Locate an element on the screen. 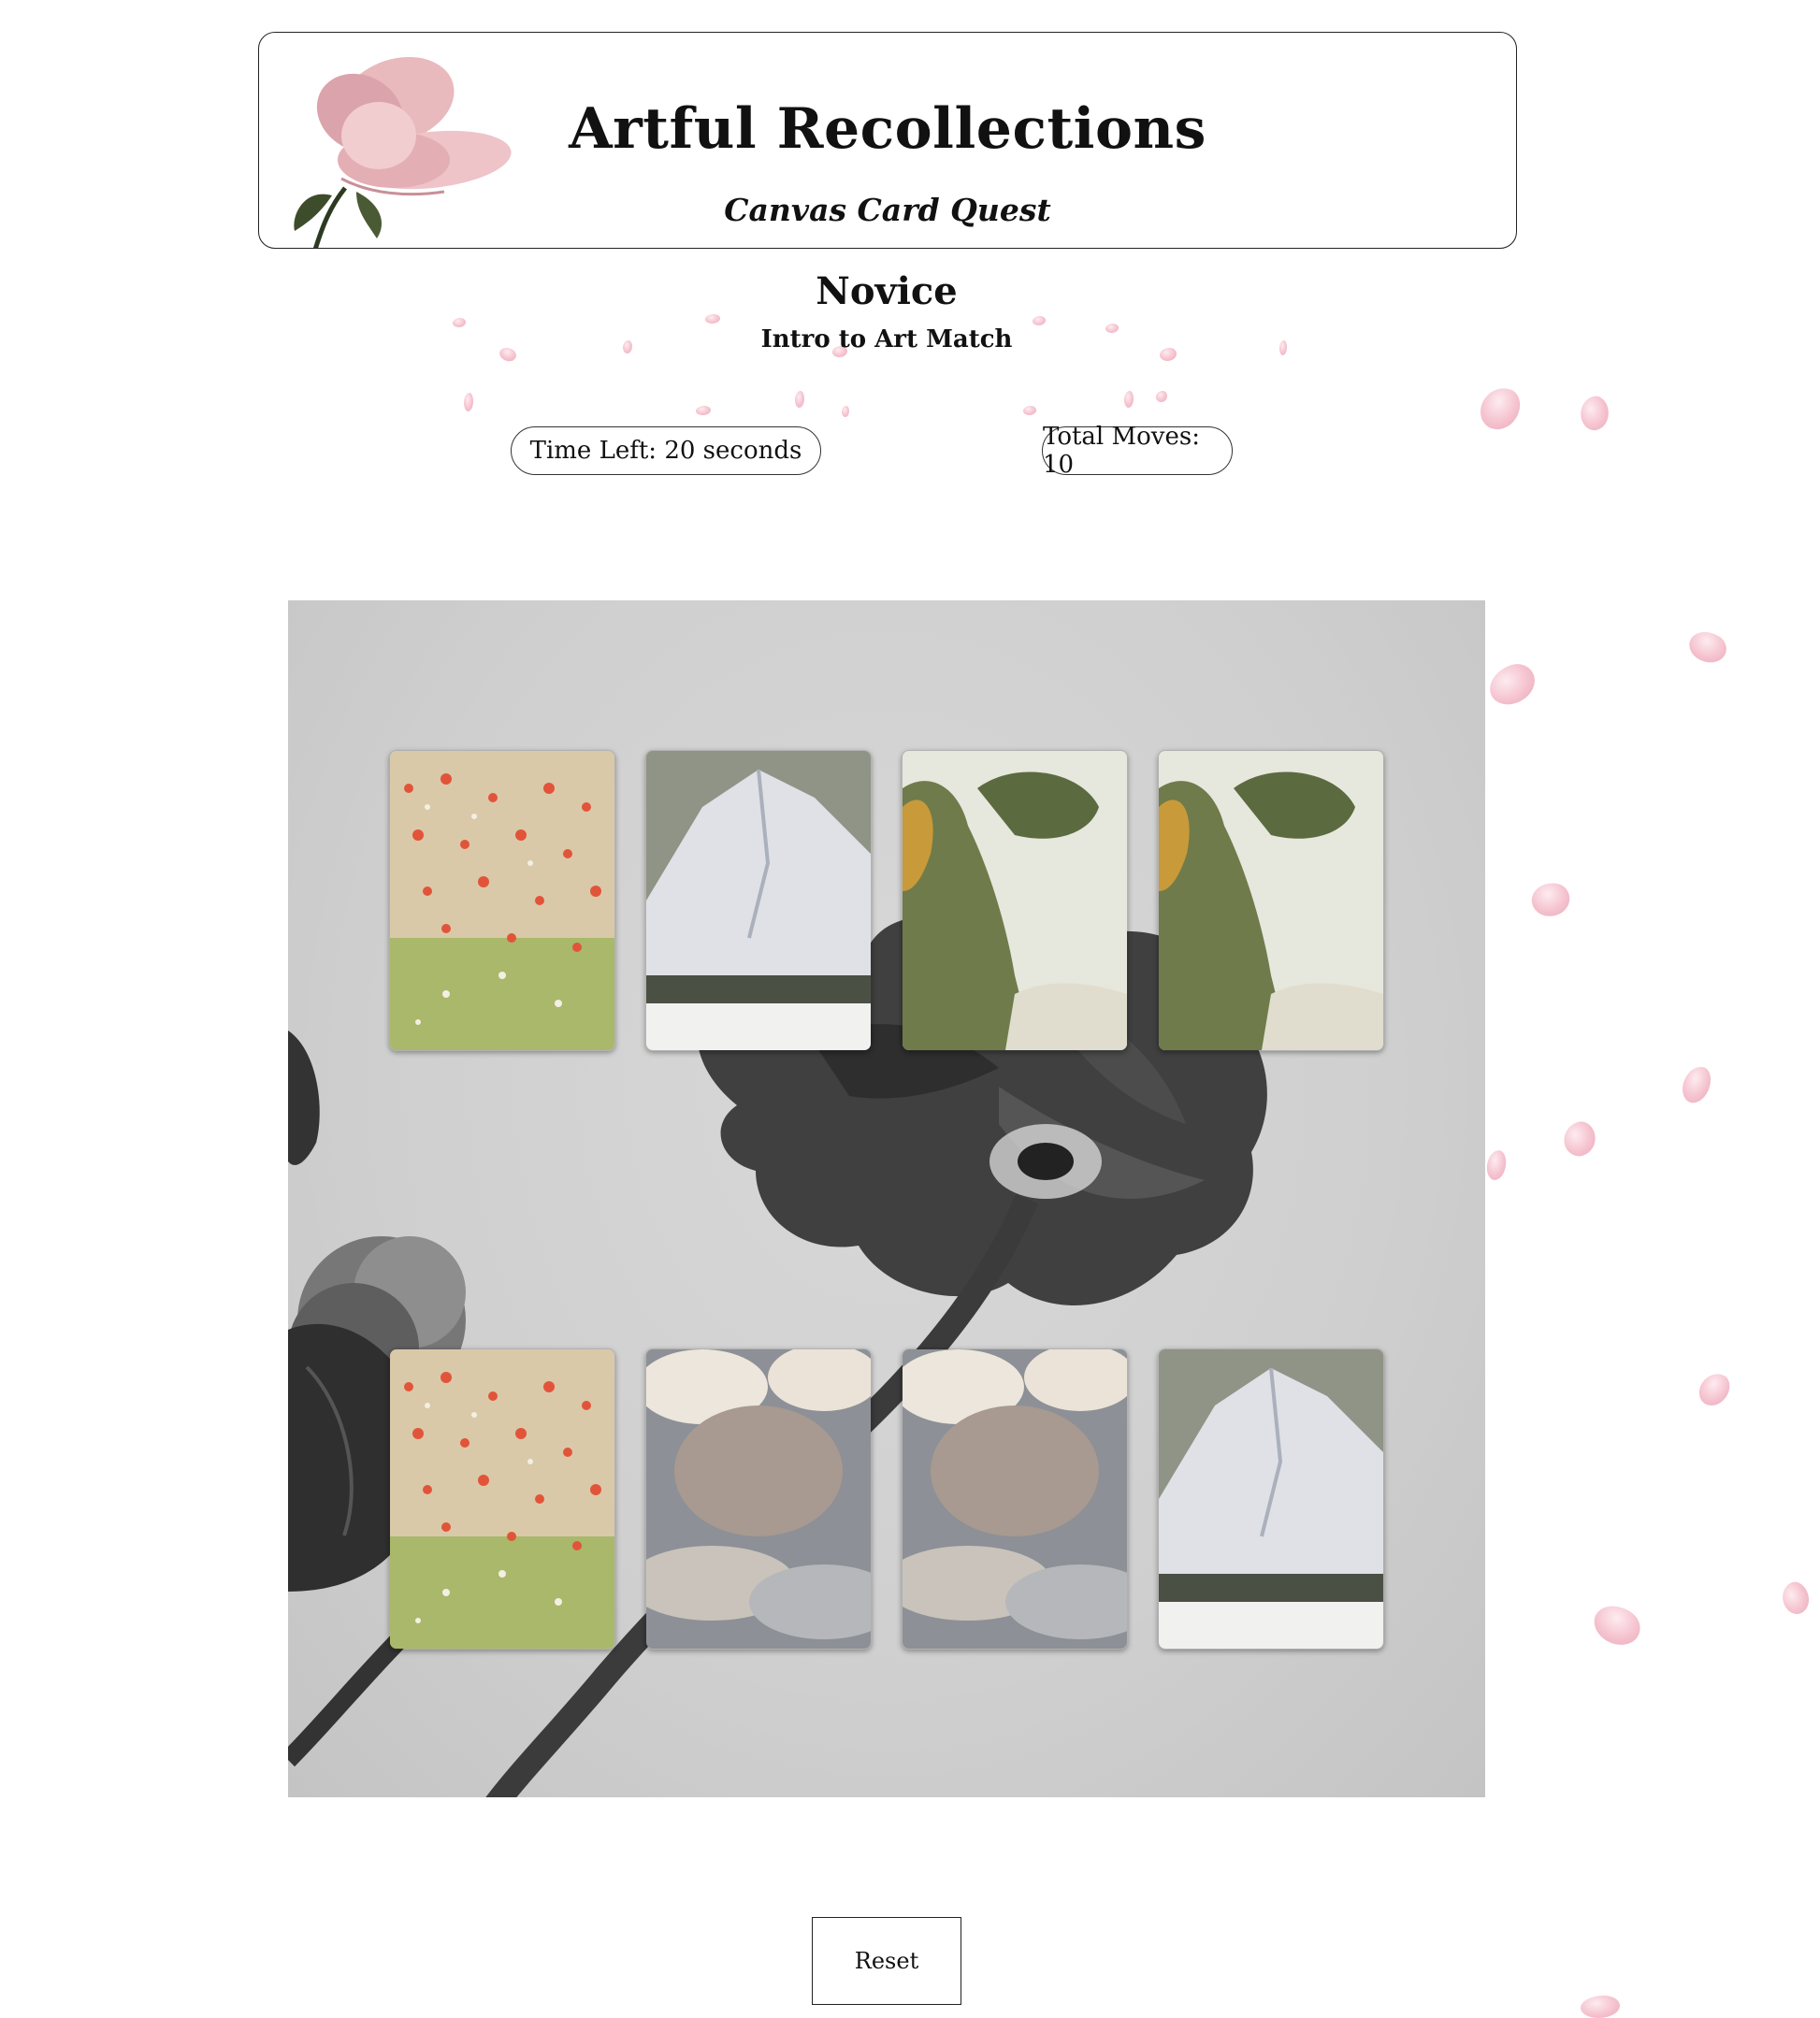  header-banner: Artful Recollections Canvas Card Quest is located at coordinates (887, 140).